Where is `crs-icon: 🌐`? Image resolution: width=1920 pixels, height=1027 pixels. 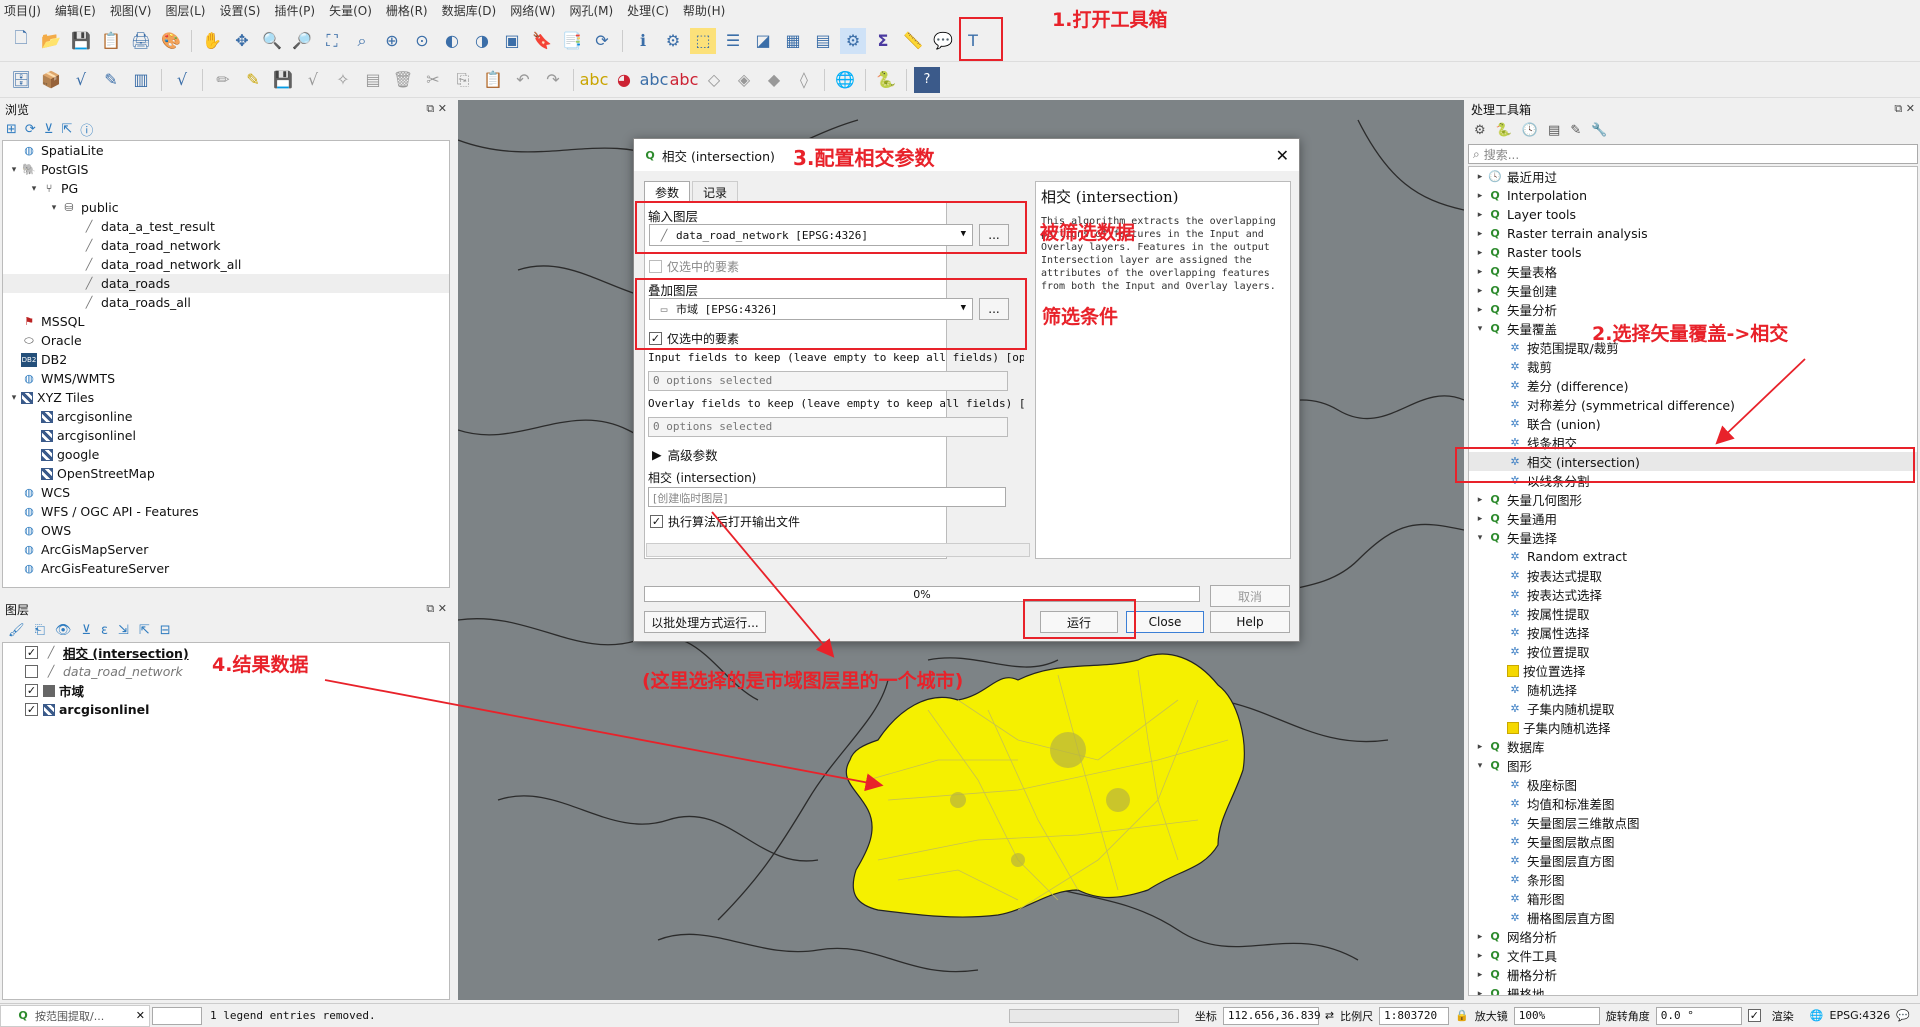
crs-icon: 🌐 is located at coordinates (1817, 1015).